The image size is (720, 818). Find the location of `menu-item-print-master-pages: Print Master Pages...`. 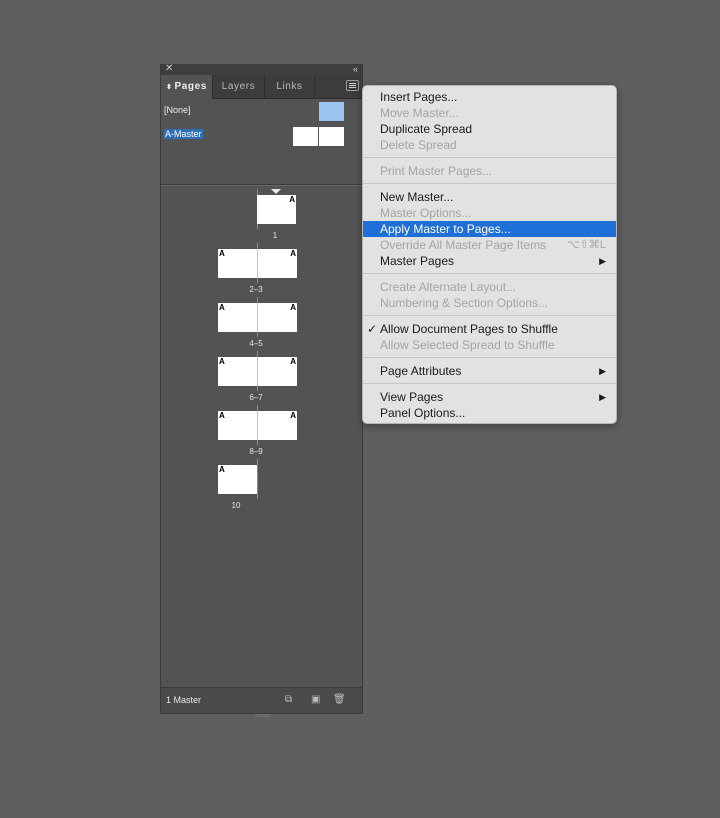

menu-item-print-master-pages: Print Master Pages... is located at coordinates (436, 171).